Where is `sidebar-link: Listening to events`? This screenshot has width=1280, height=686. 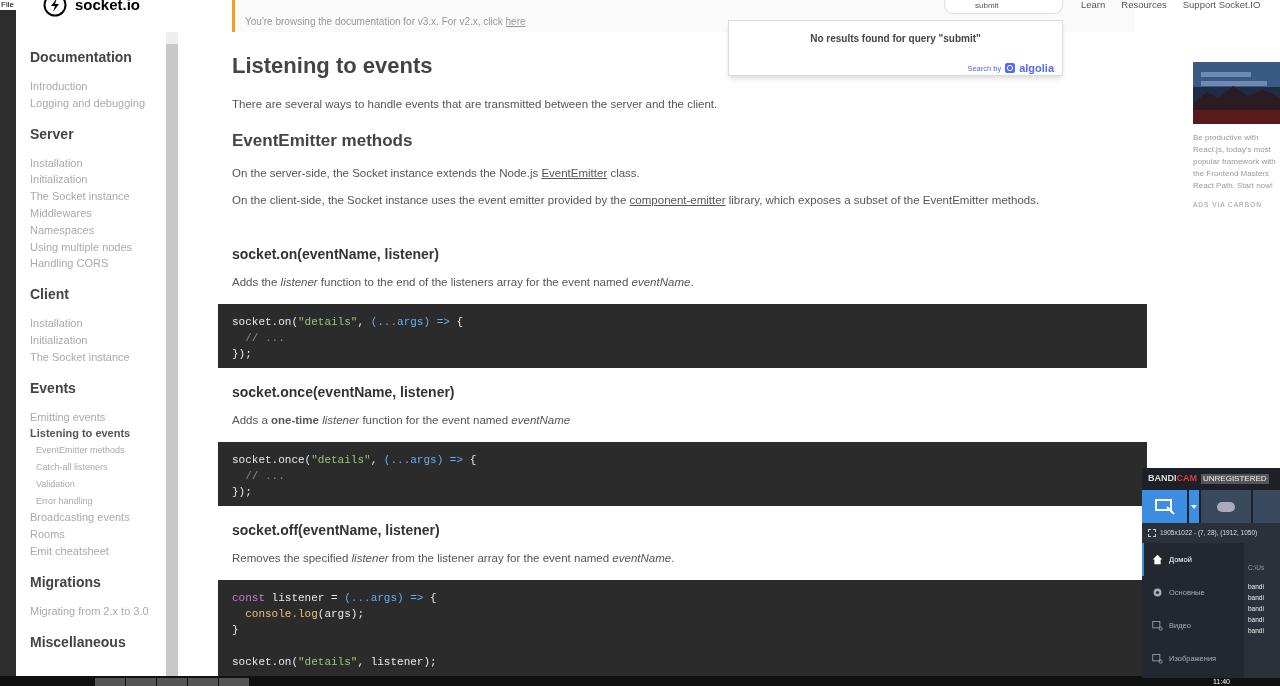 sidebar-link: Listening to events is located at coordinates (80, 434).